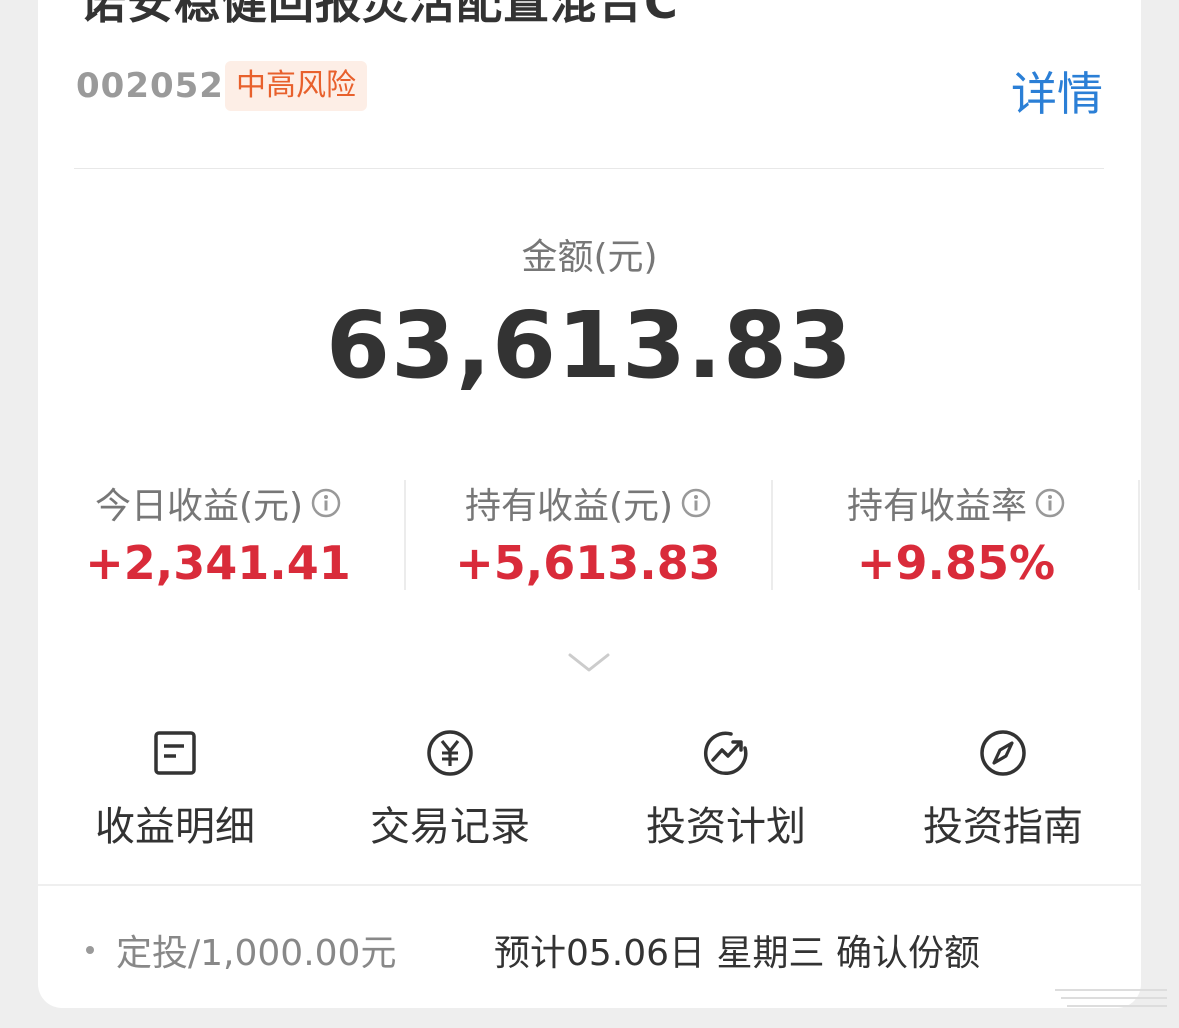 This screenshot has width=1179, height=1028. Describe the element at coordinates (450, 827) in the screenshot. I see `action-label: 交易记录` at that location.